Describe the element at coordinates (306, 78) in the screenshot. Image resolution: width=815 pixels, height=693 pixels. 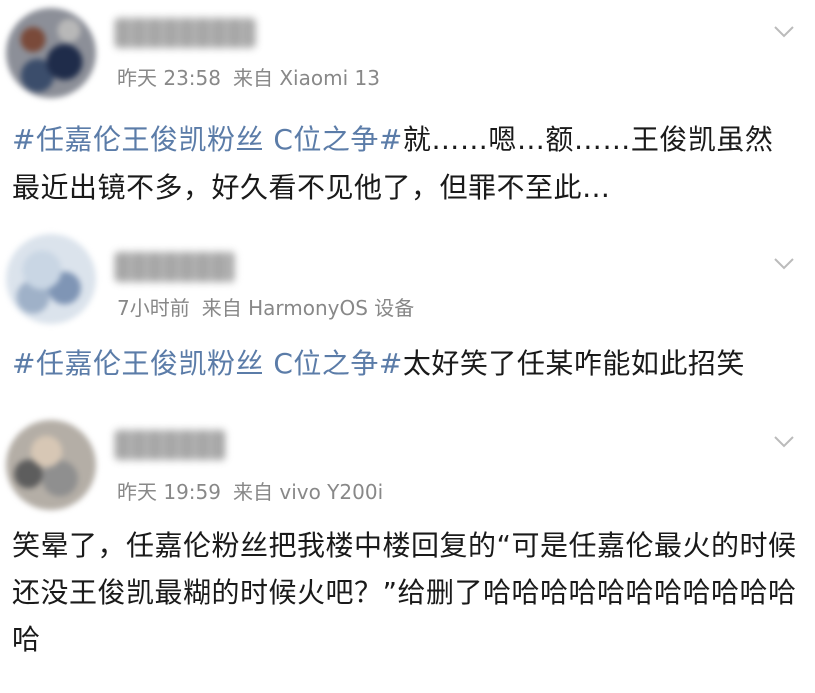
I see `device-source: 来自 Xiaomi 13` at that location.